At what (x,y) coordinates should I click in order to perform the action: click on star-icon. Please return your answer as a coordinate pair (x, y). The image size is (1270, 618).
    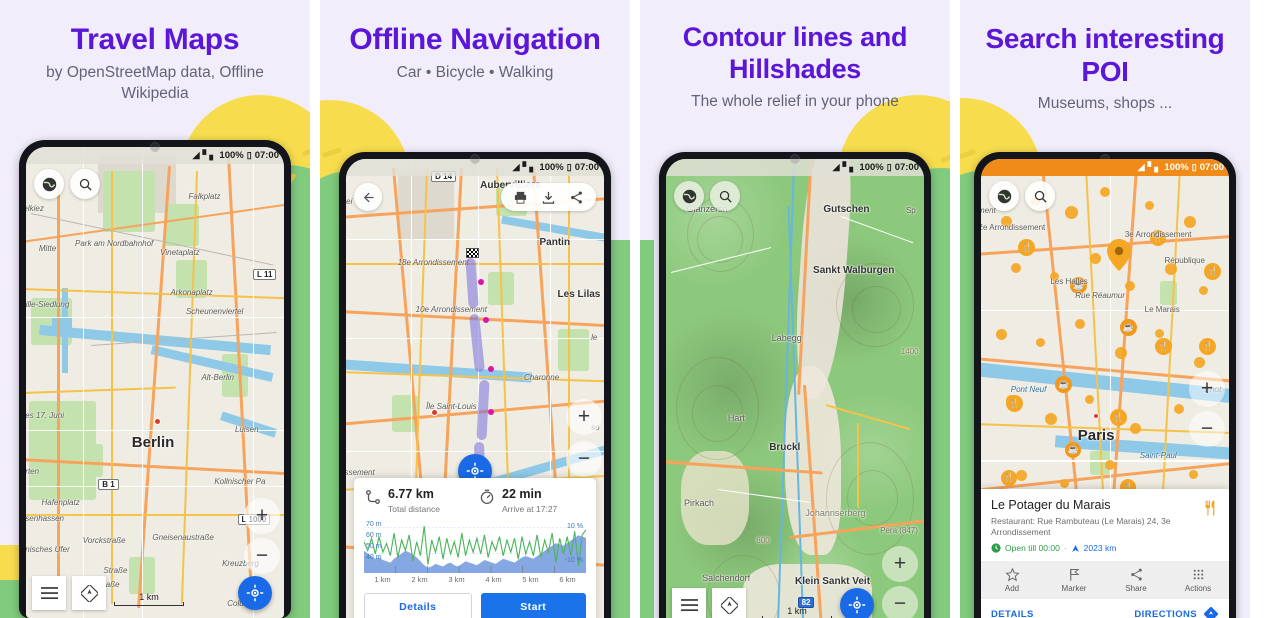
    Looking at the image, I should click on (1012, 574).